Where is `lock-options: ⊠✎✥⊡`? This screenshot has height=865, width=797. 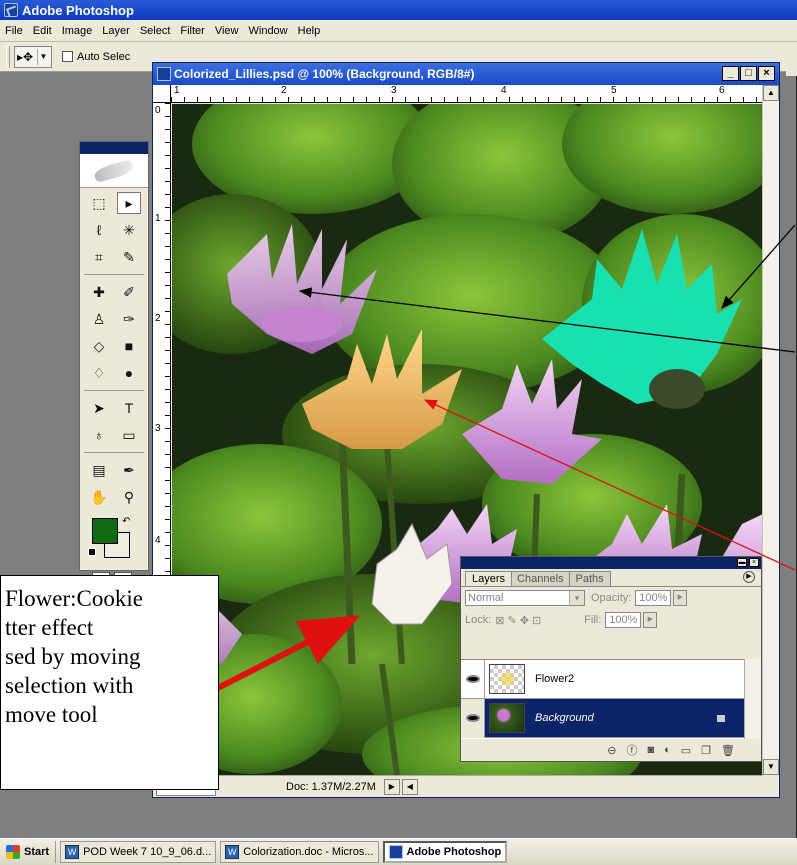
lock-options: ⊠✎✥⊡ is located at coordinates (519, 620).